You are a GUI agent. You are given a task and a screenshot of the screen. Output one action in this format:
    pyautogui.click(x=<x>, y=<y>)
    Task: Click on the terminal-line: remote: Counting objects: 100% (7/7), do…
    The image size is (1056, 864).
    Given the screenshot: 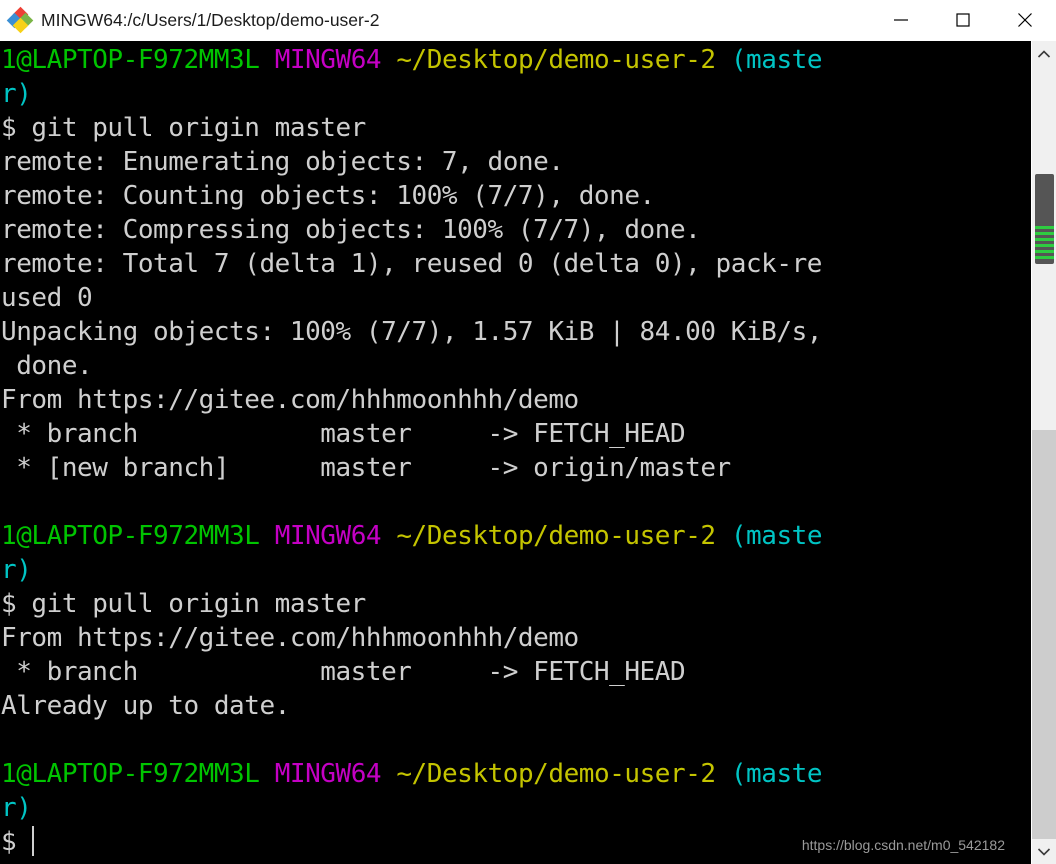 What is the action you would take?
    pyautogui.click(x=516, y=196)
    